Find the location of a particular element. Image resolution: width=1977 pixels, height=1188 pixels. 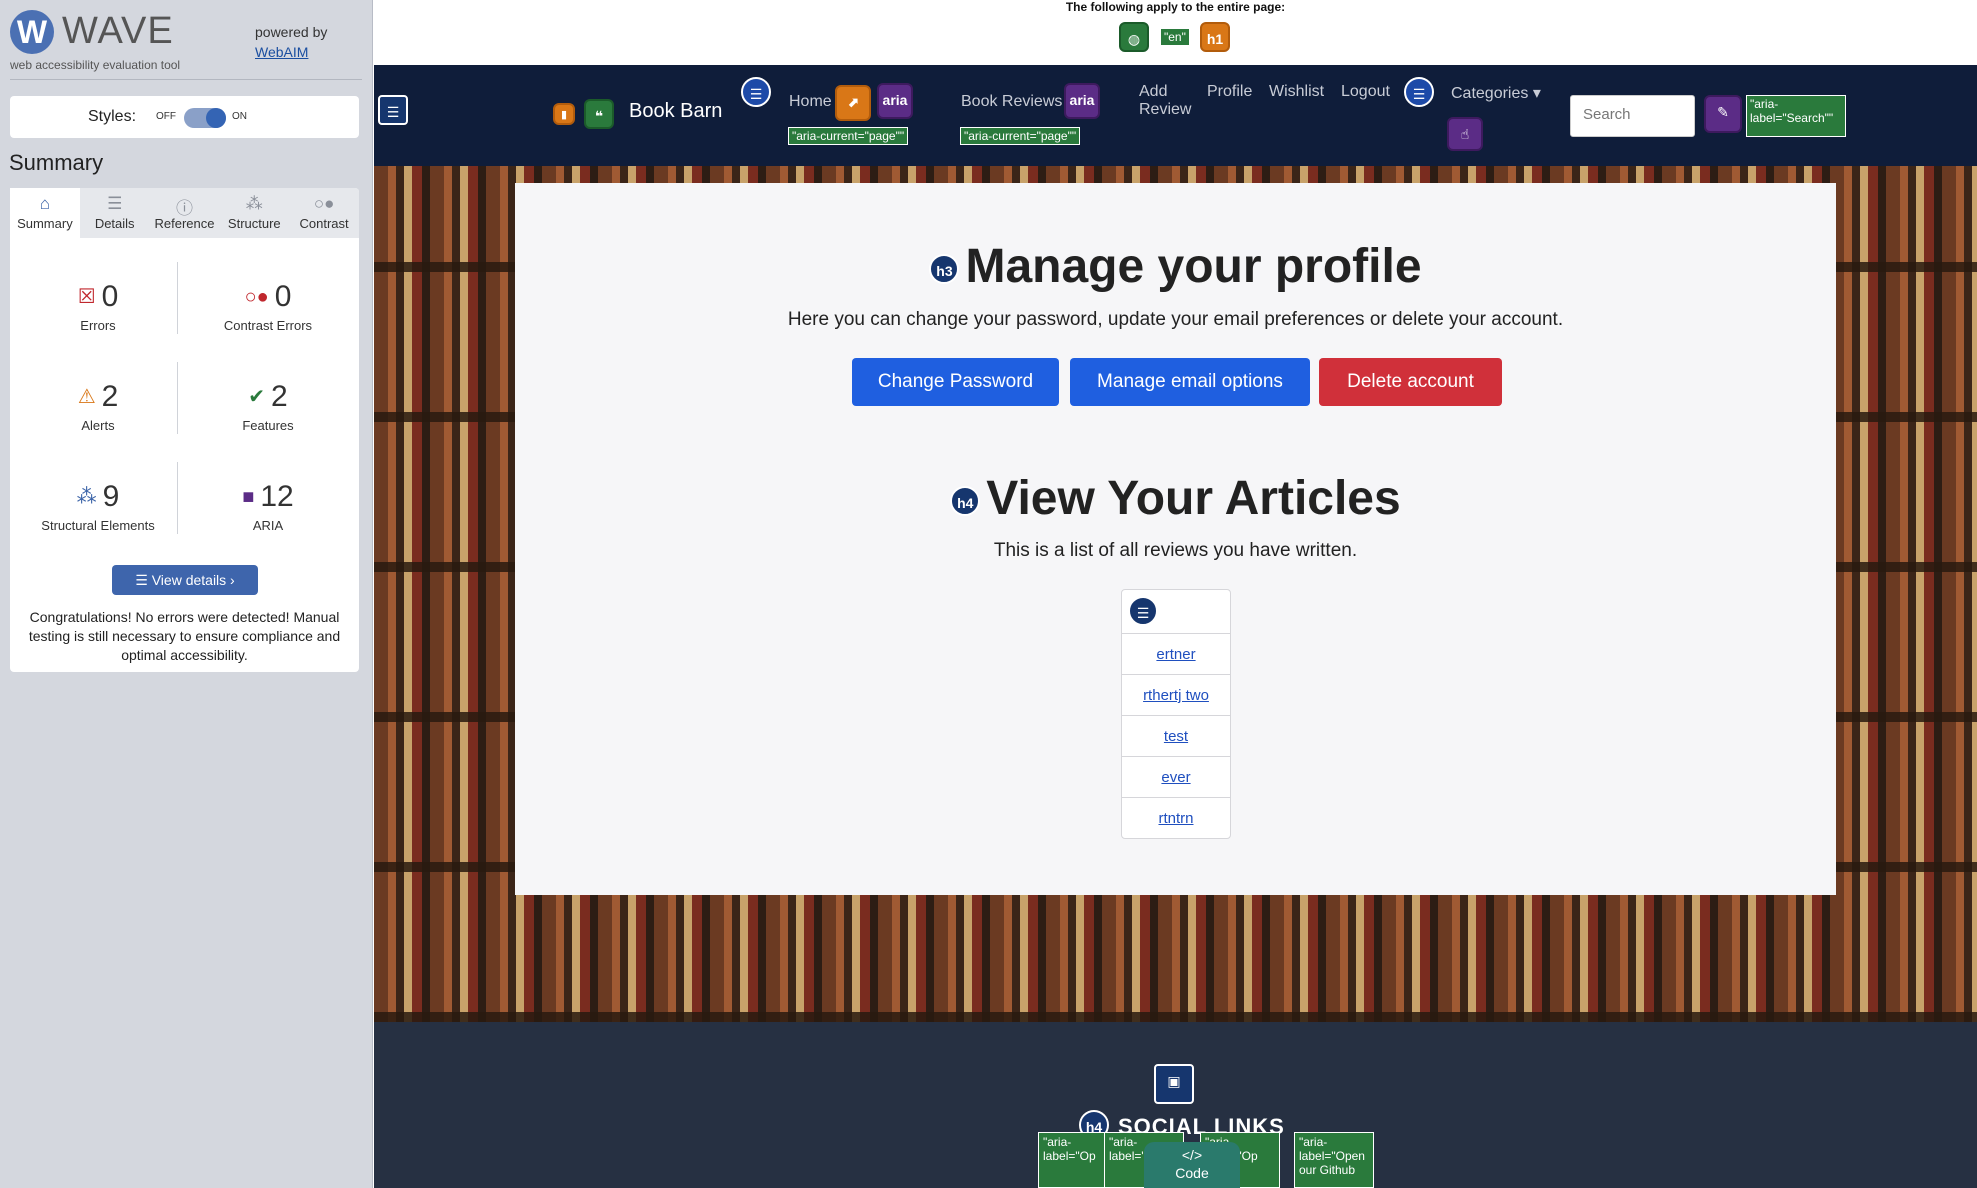

tab-structure: ⁂ Structure is located at coordinates (254, 213).